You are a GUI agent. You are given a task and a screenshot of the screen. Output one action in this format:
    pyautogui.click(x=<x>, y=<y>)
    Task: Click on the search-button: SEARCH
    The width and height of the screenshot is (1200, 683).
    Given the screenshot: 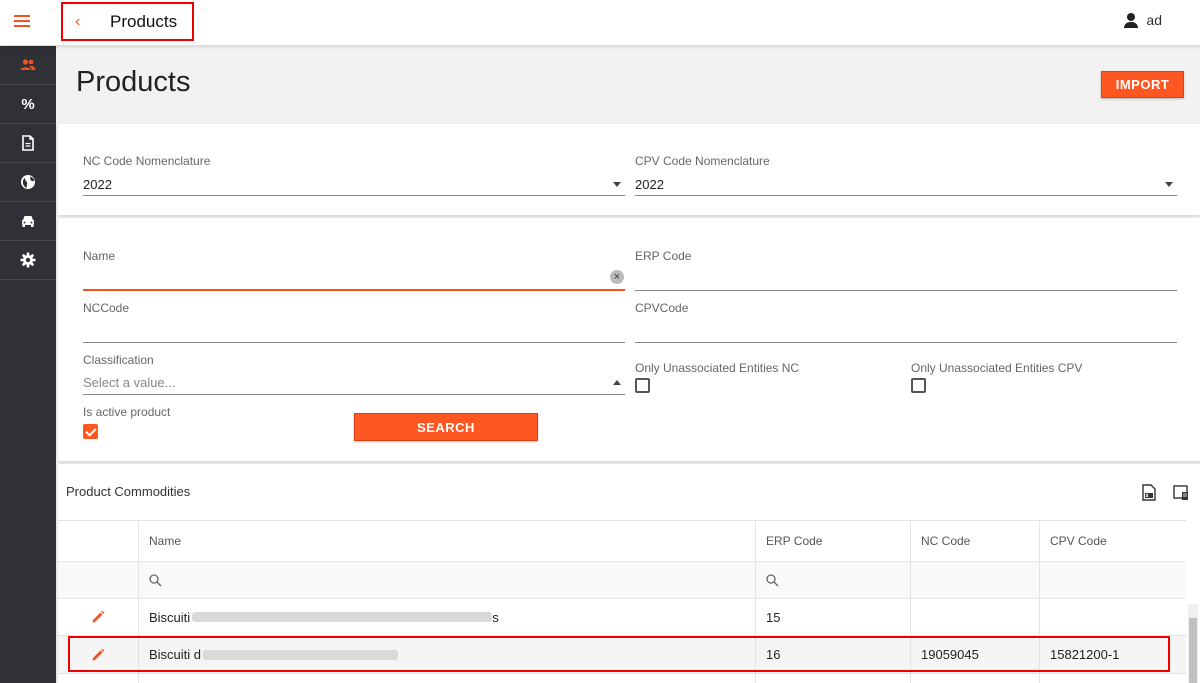 What is the action you would take?
    pyautogui.click(x=446, y=427)
    